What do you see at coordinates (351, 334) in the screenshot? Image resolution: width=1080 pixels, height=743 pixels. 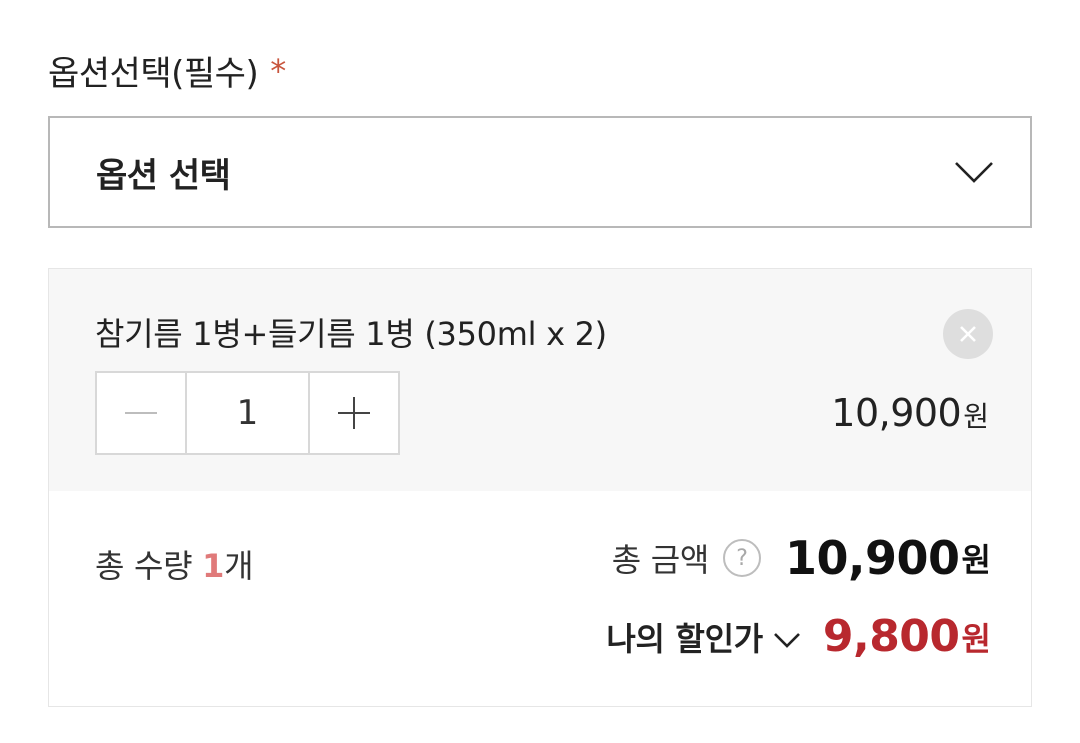 I see `item-name: 참기름 1병+들기름 1병 (350ml x 2)` at bounding box center [351, 334].